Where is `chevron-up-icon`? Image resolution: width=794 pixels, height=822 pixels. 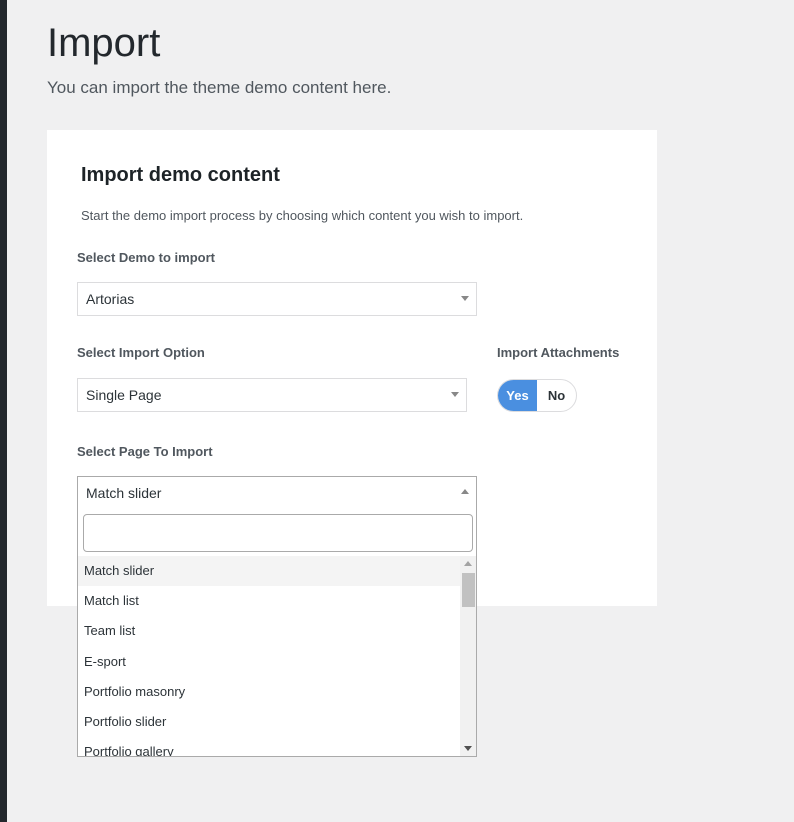 chevron-up-icon is located at coordinates (465, 491).